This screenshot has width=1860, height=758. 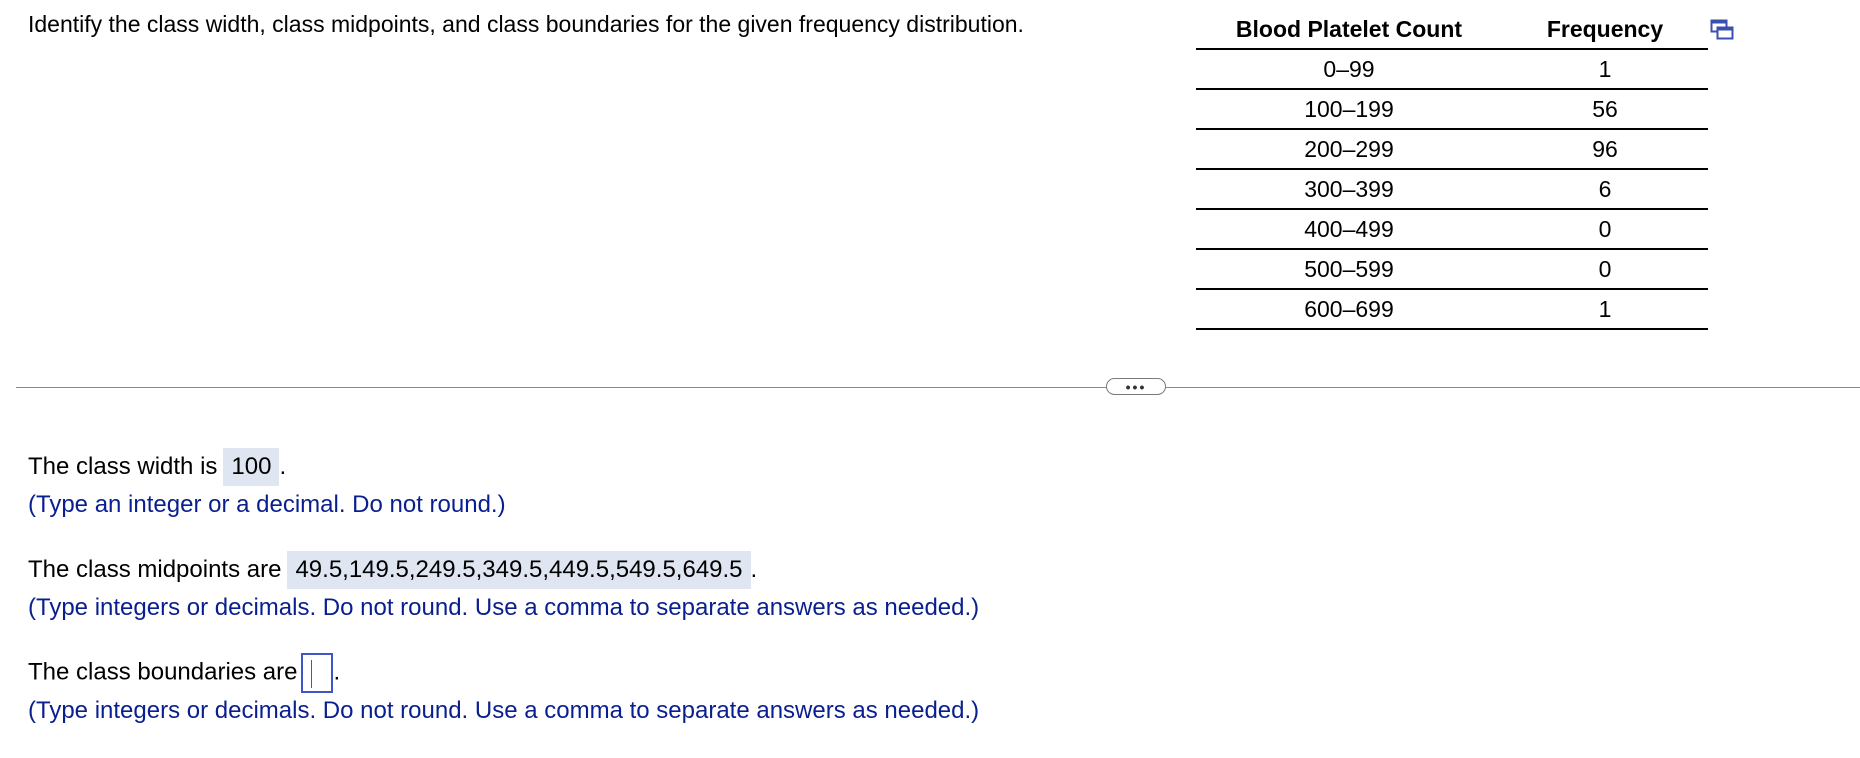 I want to click on count-cell: 100–199, so click(x=1349, y=109).